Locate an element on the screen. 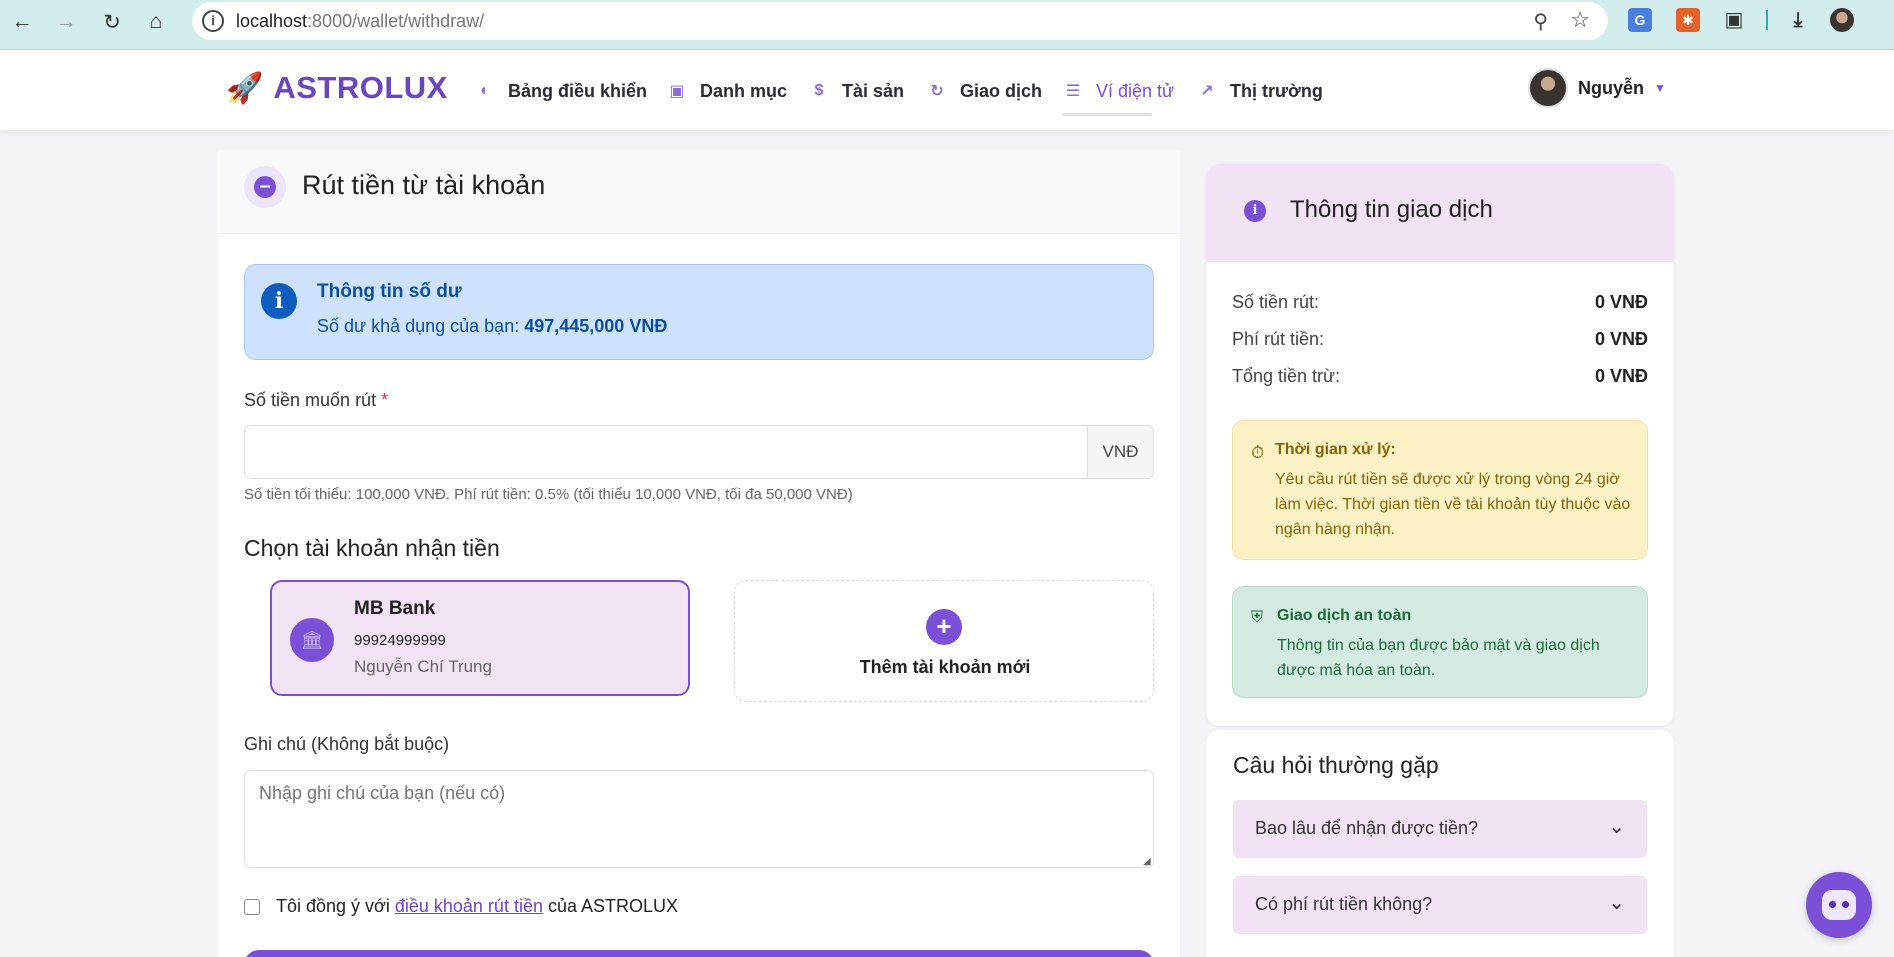 Image resolution: width=1894 pixels, height=957 pixels. nav-label: Danh mục is located at coordinates (744, 90).